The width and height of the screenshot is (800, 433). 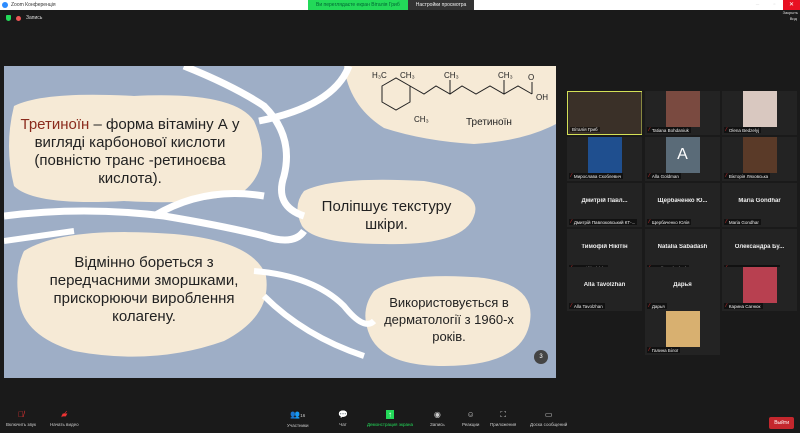 I want to click on participant-name-label: ⁄ Дарья, so click(x=657, y=306).